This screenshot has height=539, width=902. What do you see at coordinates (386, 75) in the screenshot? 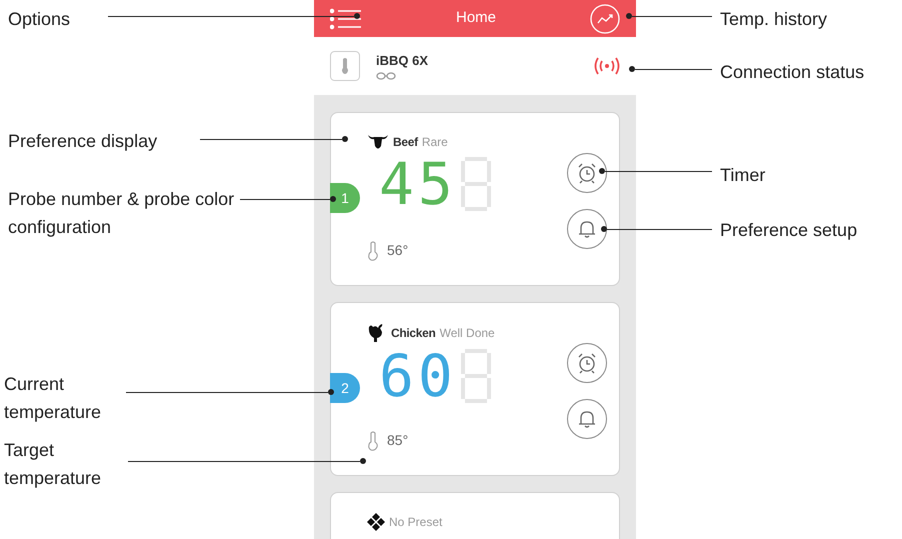
I see `chain-link-icon` at bounding box center [386, 75].